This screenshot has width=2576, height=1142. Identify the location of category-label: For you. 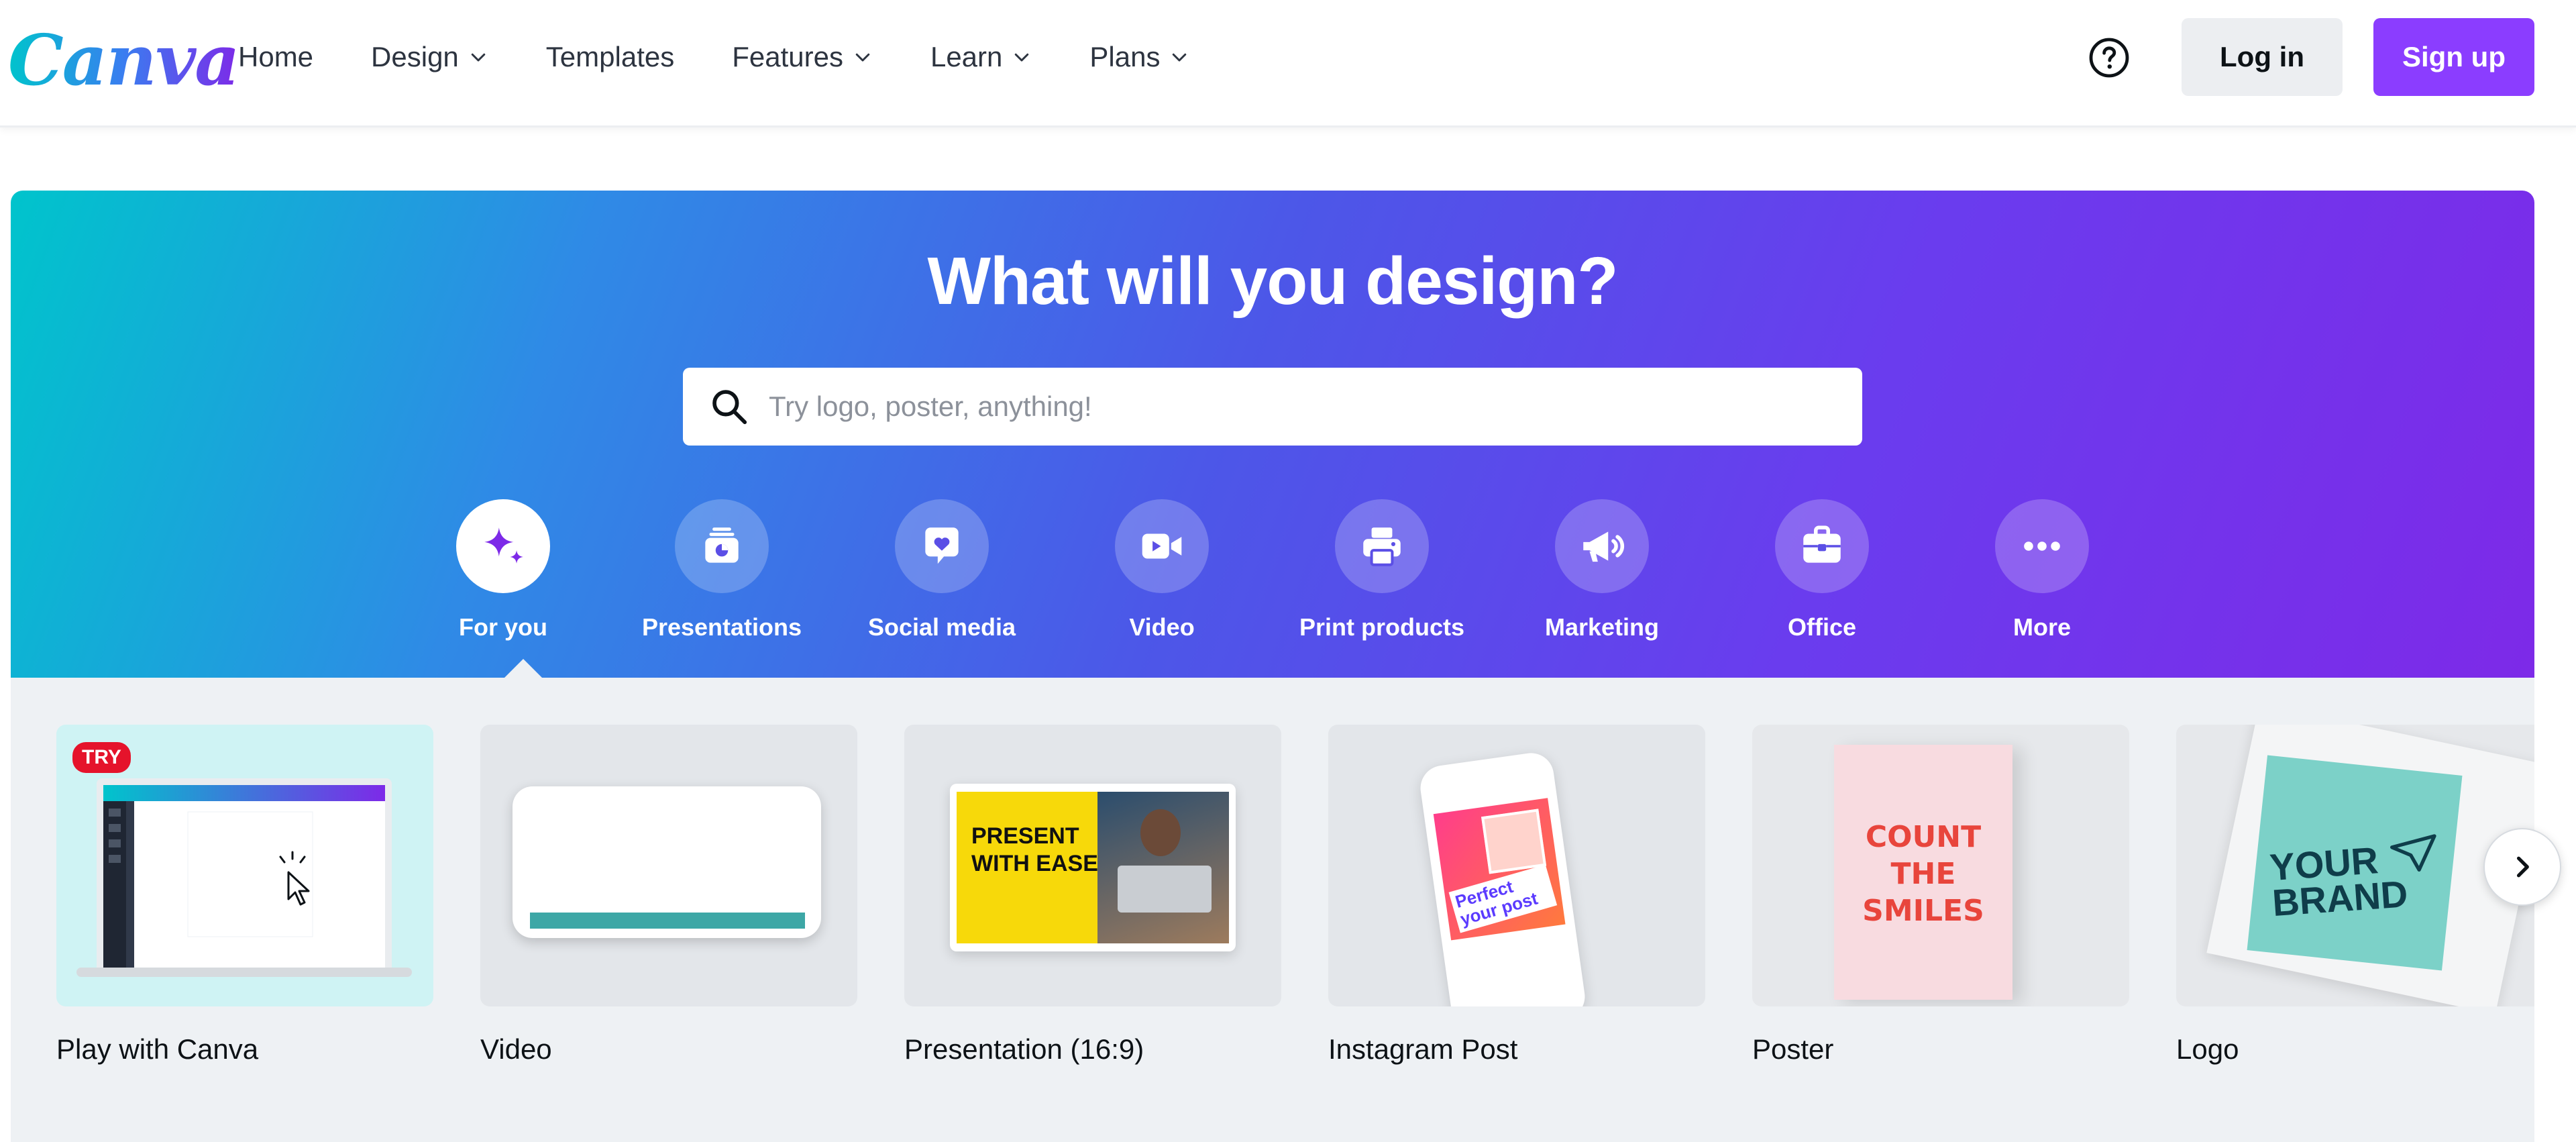
(503, 627).